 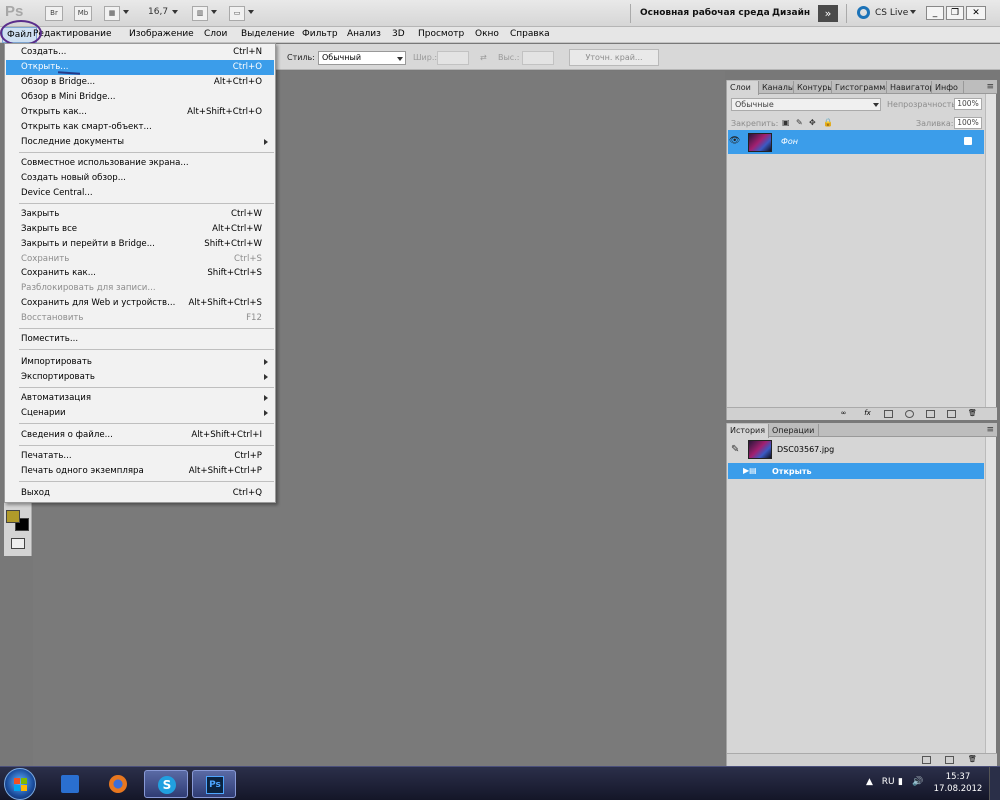 What do you see at coordinates (200, 13) in the screenshot?
I see `arrange-documents-icon: ▥` at bounding box center [200, 13].